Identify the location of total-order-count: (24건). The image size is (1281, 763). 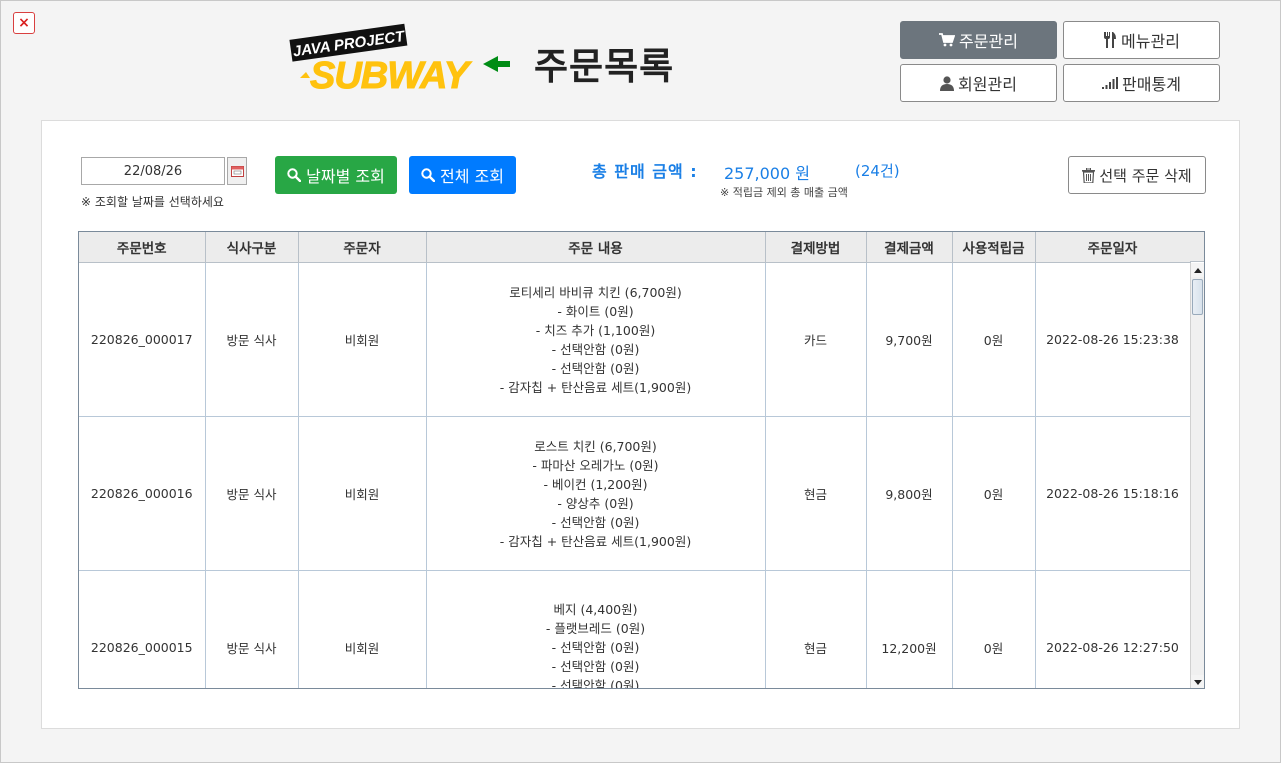
(877, 171).